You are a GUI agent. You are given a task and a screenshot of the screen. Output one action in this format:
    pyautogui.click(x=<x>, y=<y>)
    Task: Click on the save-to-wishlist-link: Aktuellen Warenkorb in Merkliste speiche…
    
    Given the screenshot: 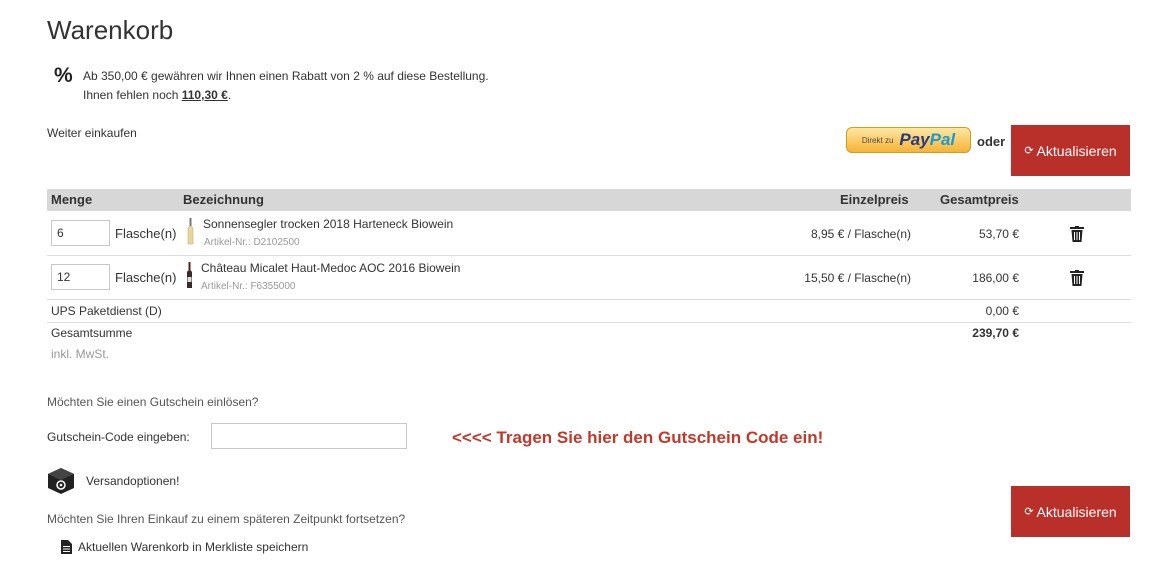 What is the action you would take?
    pyautogui.click(x=193, y=547)
    